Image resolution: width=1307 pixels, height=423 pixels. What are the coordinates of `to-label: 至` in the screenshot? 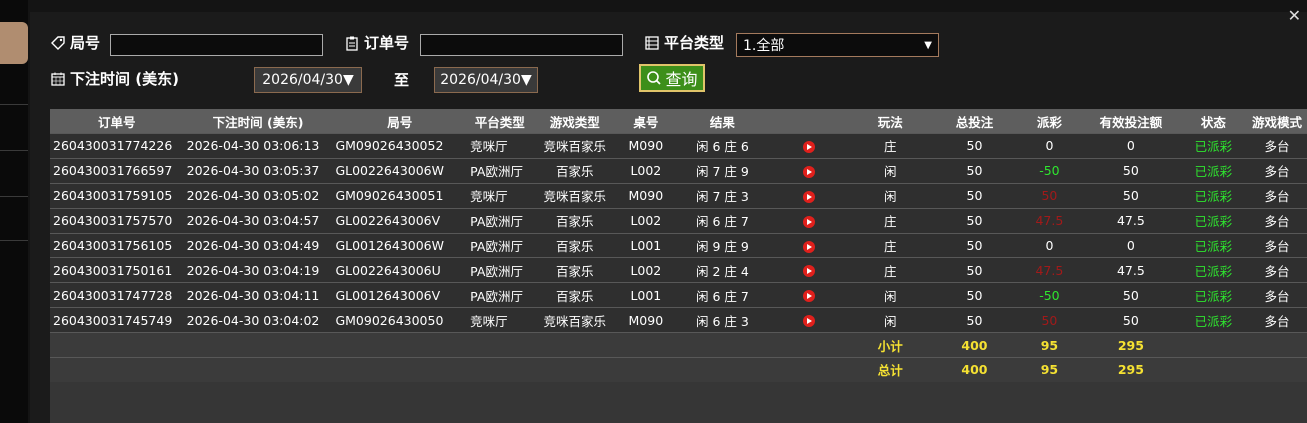 It's located at (402, 80).